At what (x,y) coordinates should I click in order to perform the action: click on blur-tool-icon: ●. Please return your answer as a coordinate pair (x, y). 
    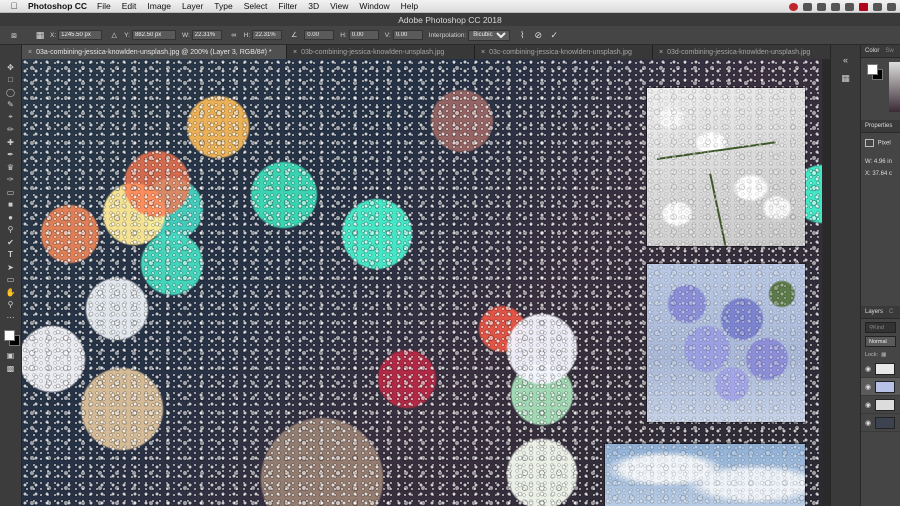
    Looking at the image, I should click on (11, 217).